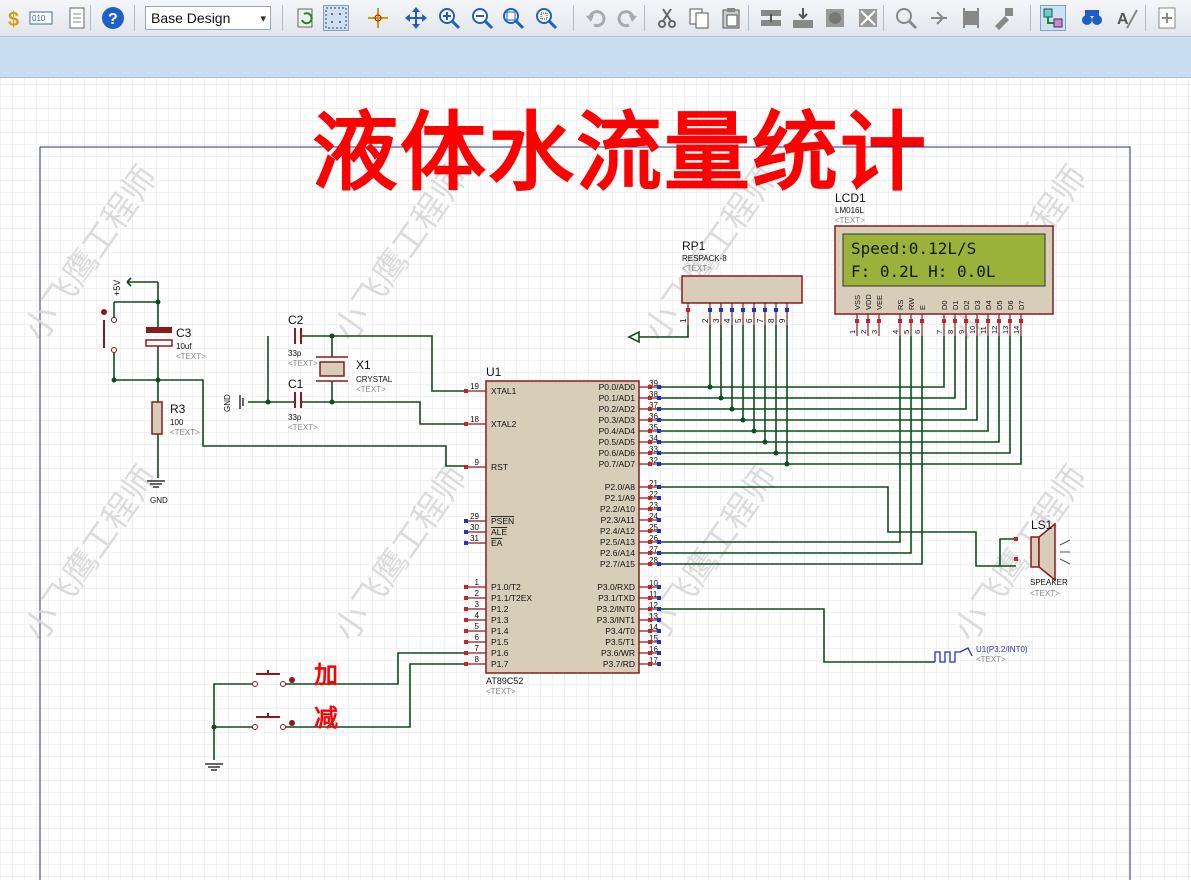 The height and width of the screenshot is (880, 1191). What do you see at coordinates (506, 587) in the screenshot?
I see `mcu-pin-name: P1.0/T2` at bounding box center [506, 587].